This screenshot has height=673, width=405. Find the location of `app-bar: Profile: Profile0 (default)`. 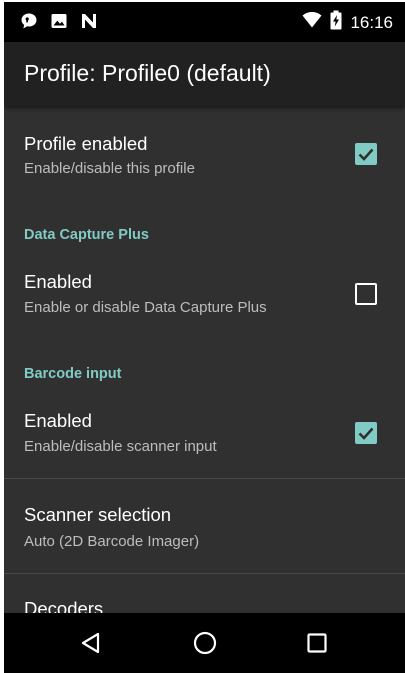

app-bar: Profile: Profile0 (default) is located at coordinates (204, 74).